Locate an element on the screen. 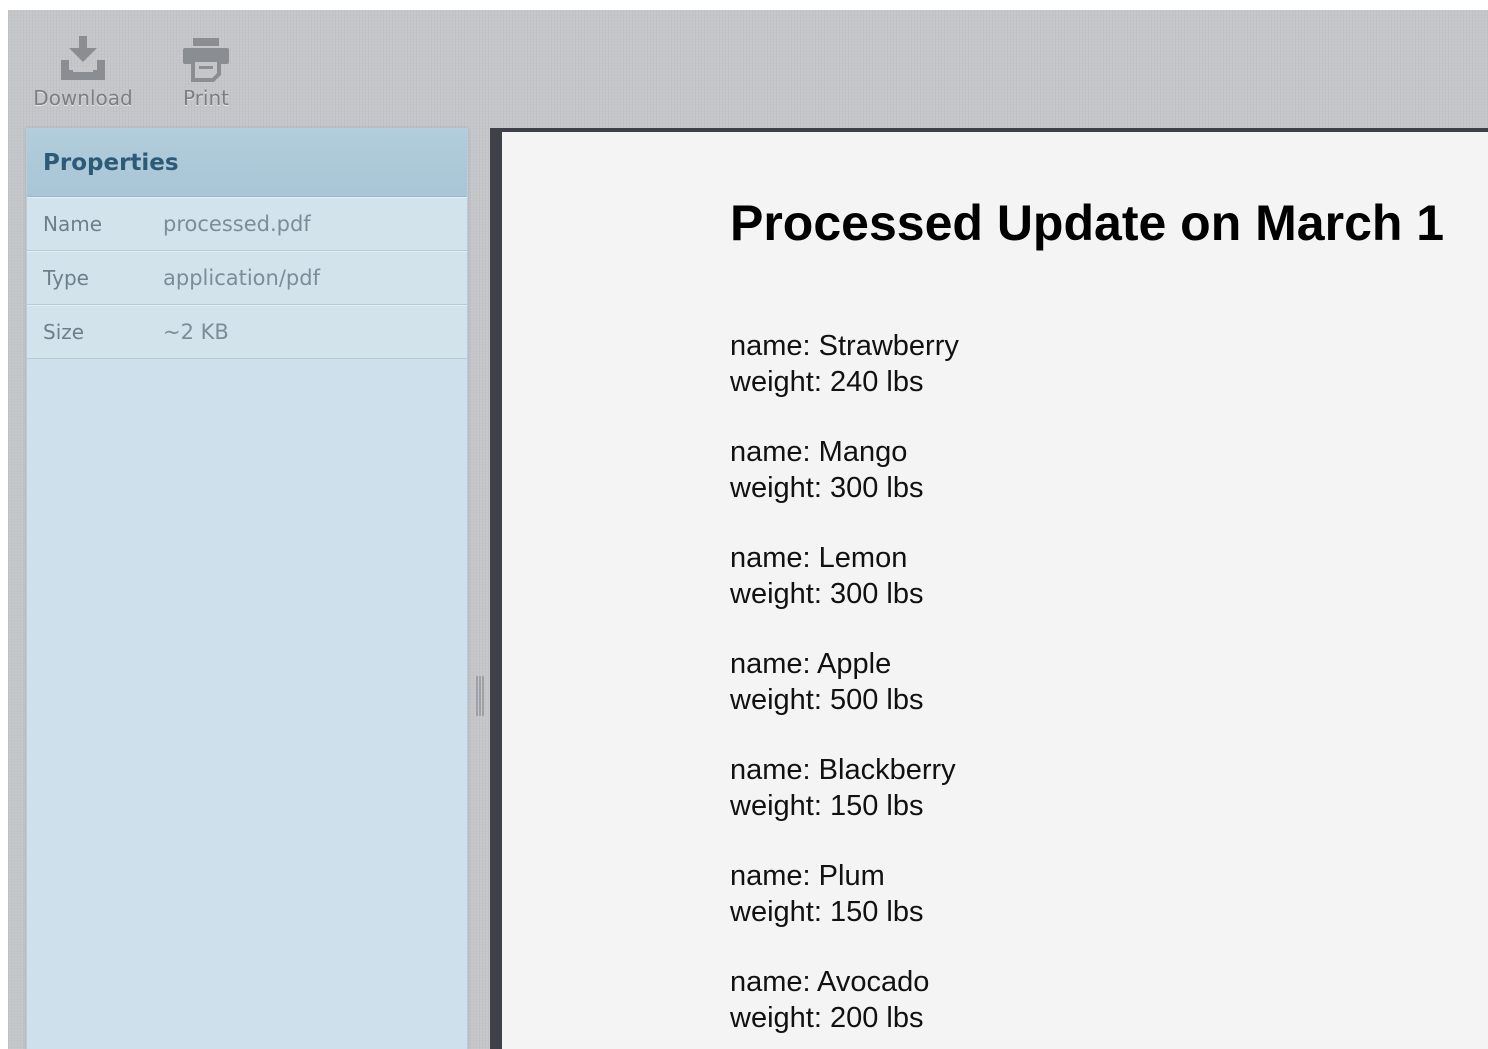 The height and width of the screenshot is (1049, 1488). entry-name: name: Avocado is located at coordinates (830, 982).